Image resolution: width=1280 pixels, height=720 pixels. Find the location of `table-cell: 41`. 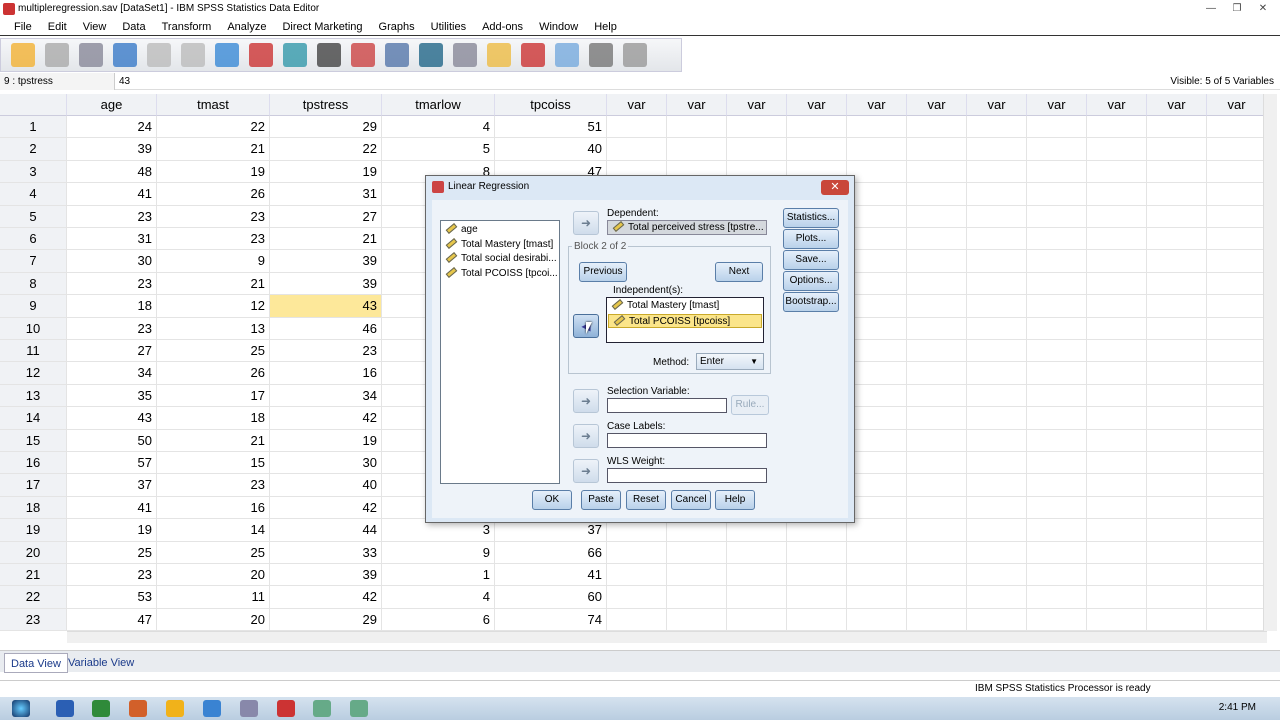

table-cell: 41 is located at coordinates (112, 508).